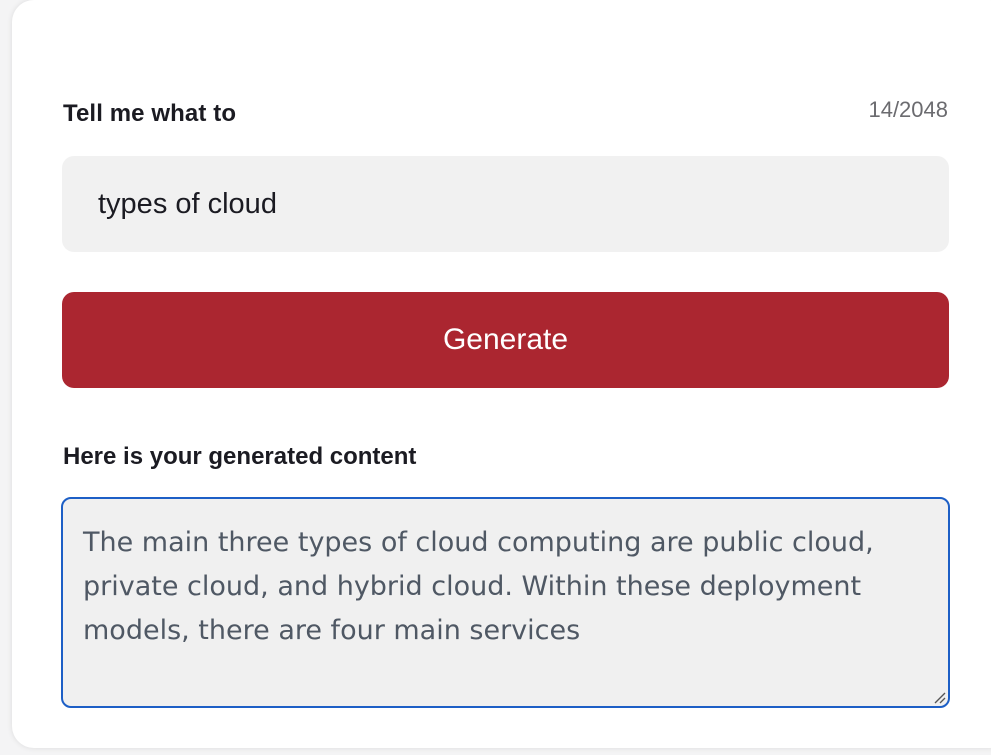 The width and height of the screenshot is (991, 755). What do you see at coordinates (938, 696) in the screenshot?
I see `resize-handle-icon` at bounding box center [938, 696].